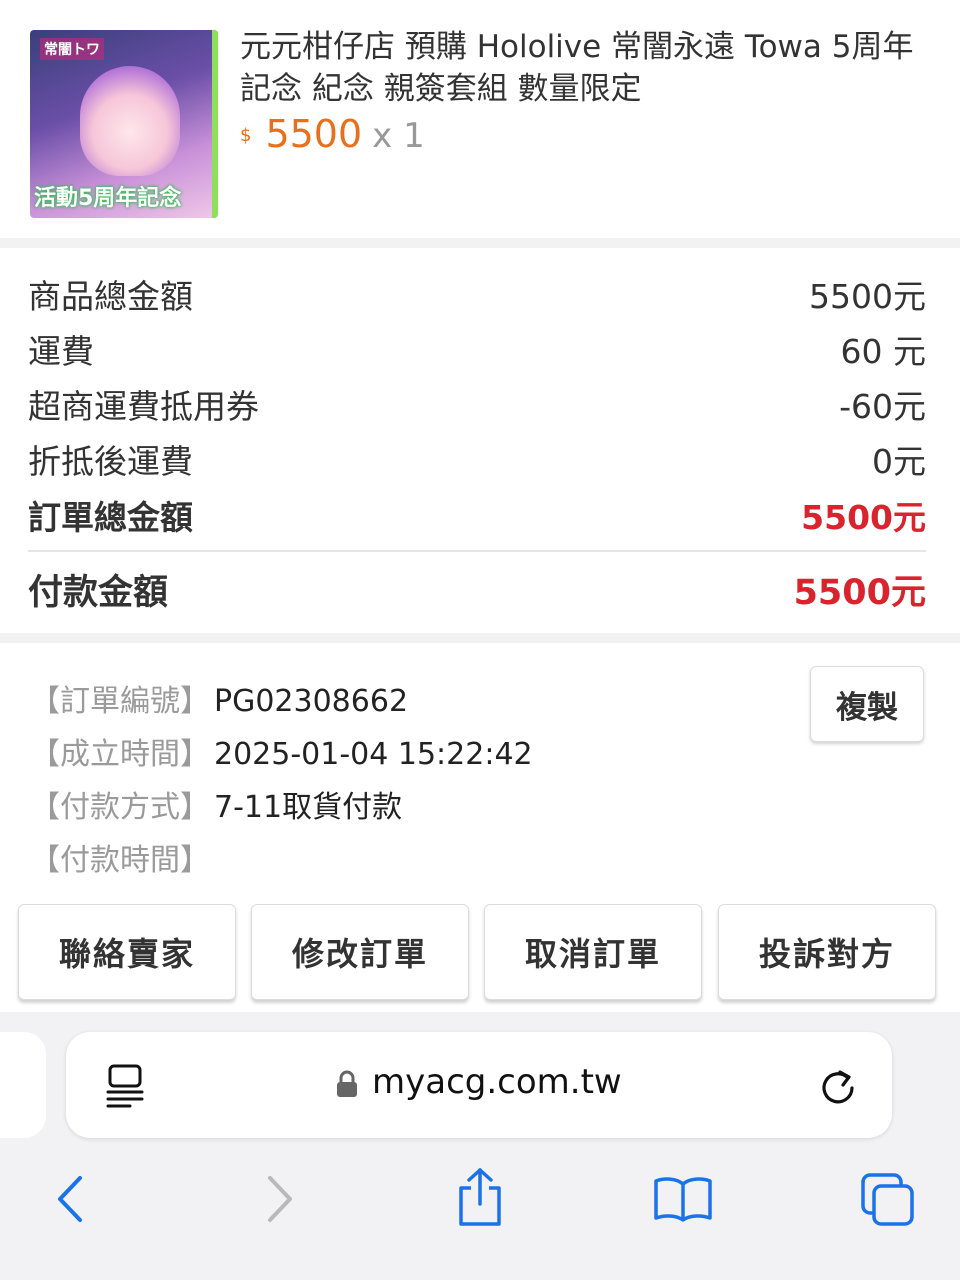 Image resolution: width=960 pixels, height=1280 pixels. What do you see at coordinates (72, 49) in the screenshot?
I see `thumbnail-logo-text: 常闇トワ` at bounding box center [72, 49].